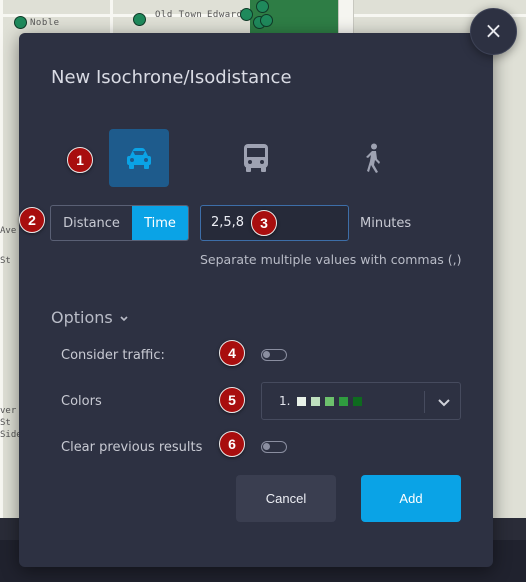  Describe the element at coordinates (232, 444) in the screenshot. I see `annotation-marker-6: 6` at that location.